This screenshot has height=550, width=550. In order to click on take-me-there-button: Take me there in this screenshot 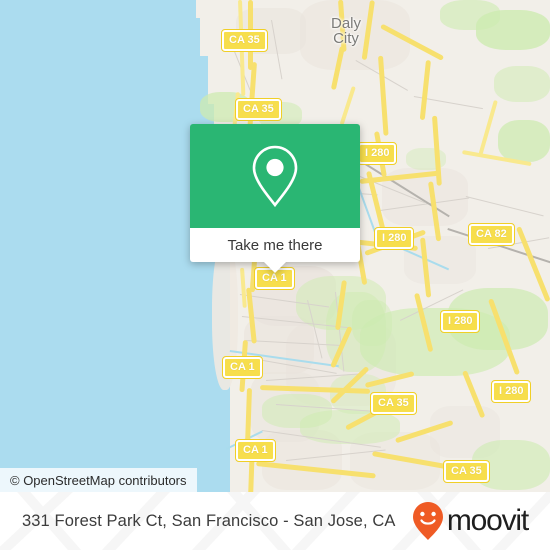, I will do `click(275, 245)`.